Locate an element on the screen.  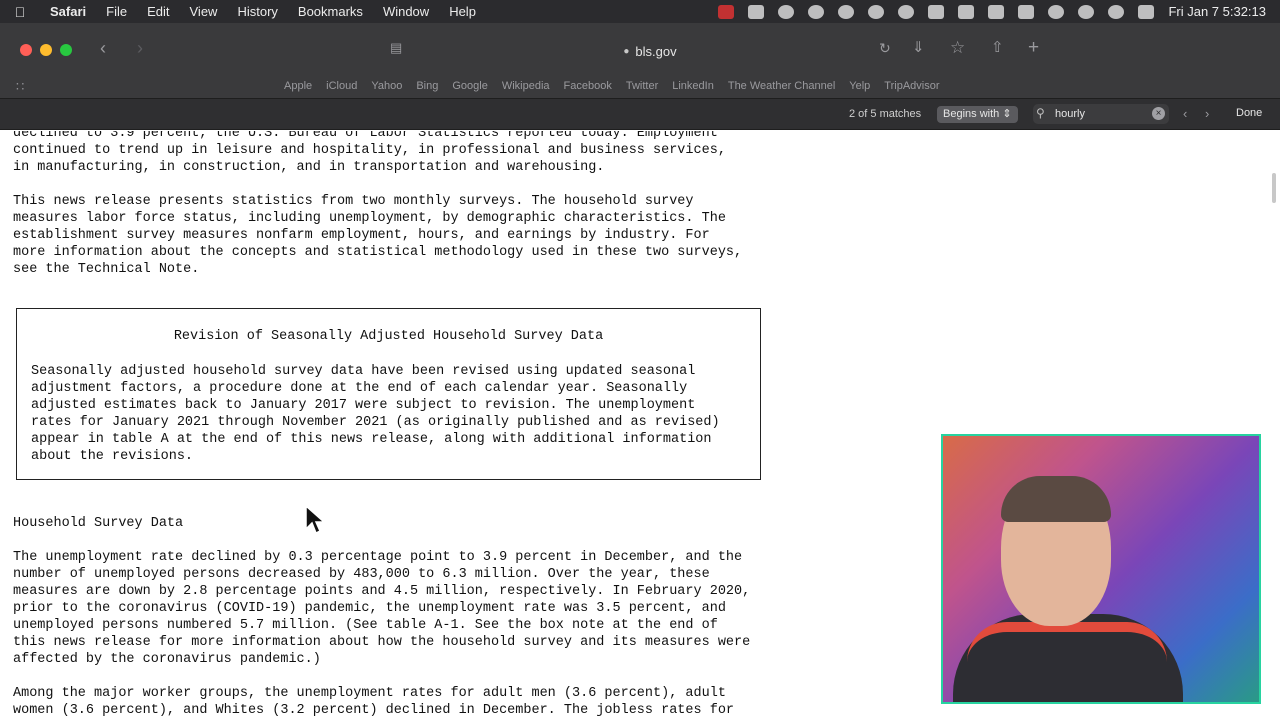
clear-search-icon: × is located at coordinates (1158, 113).